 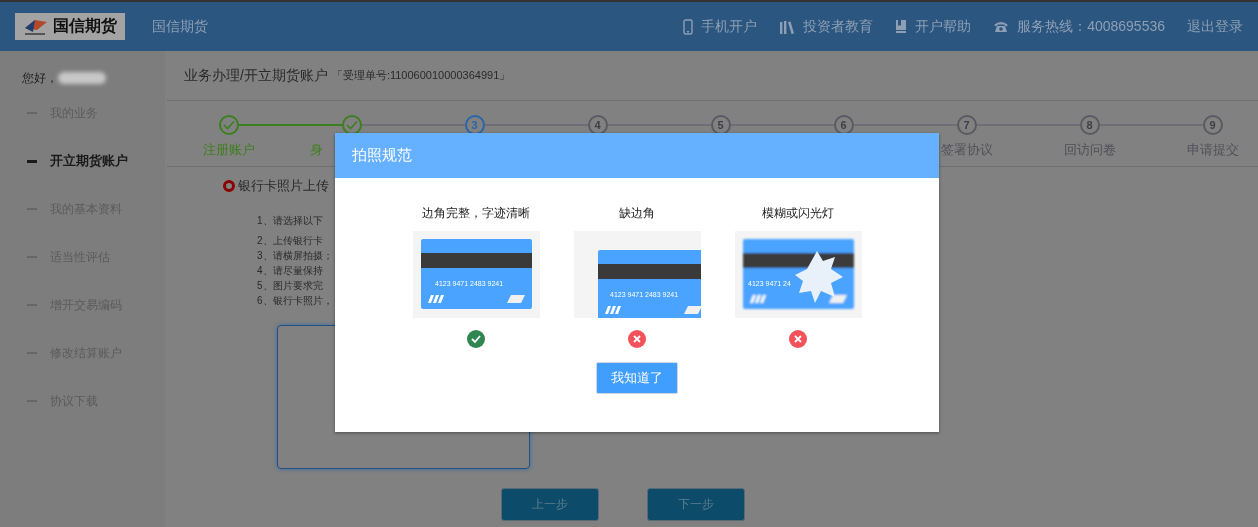 What do you see at coordinates (637, 378) in the screenshot?
I see `confirm-button: 我知道了` at bounding box center [637, 378].